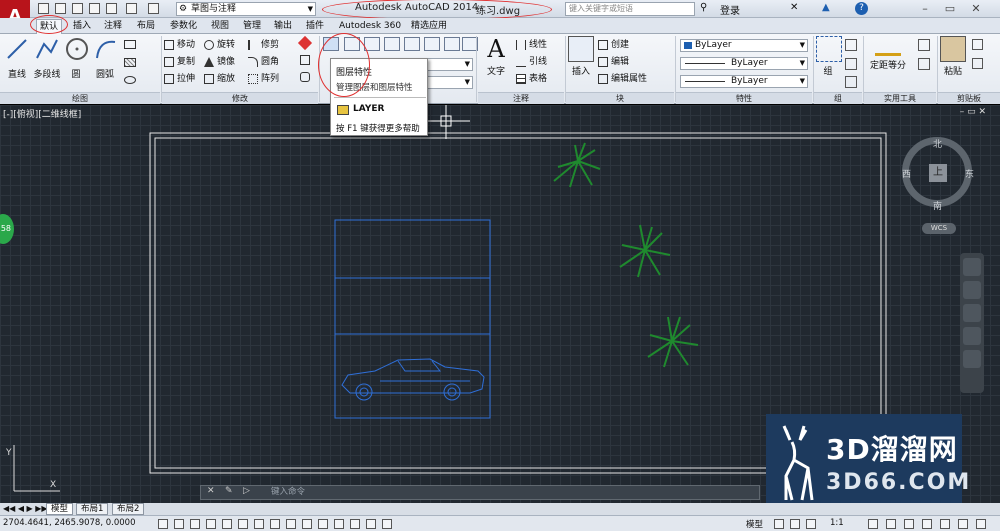 This screenshot has height=531, width=1000. What do you see at coordinates (219, 45) in the screenshot?
I see `rotate-button: 旋转` at bounding box center [219, 45].